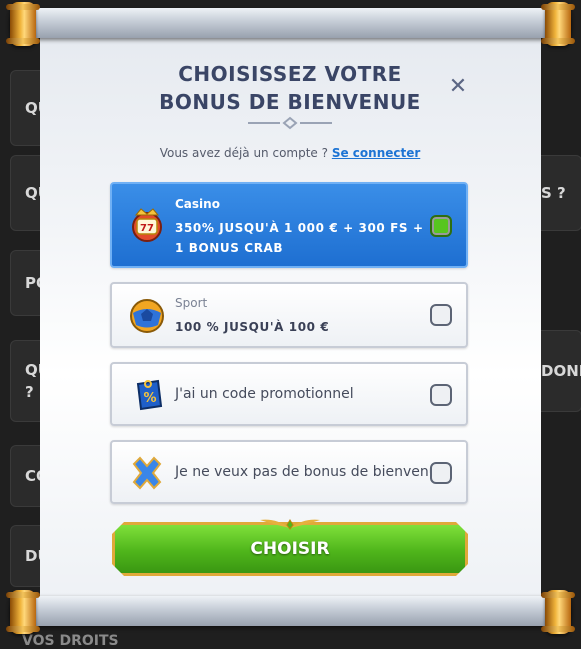 Image resolution: width=581 pixels, height=649 pixels. I want to click on choose-button: CHOISIR, so click(290, 549).